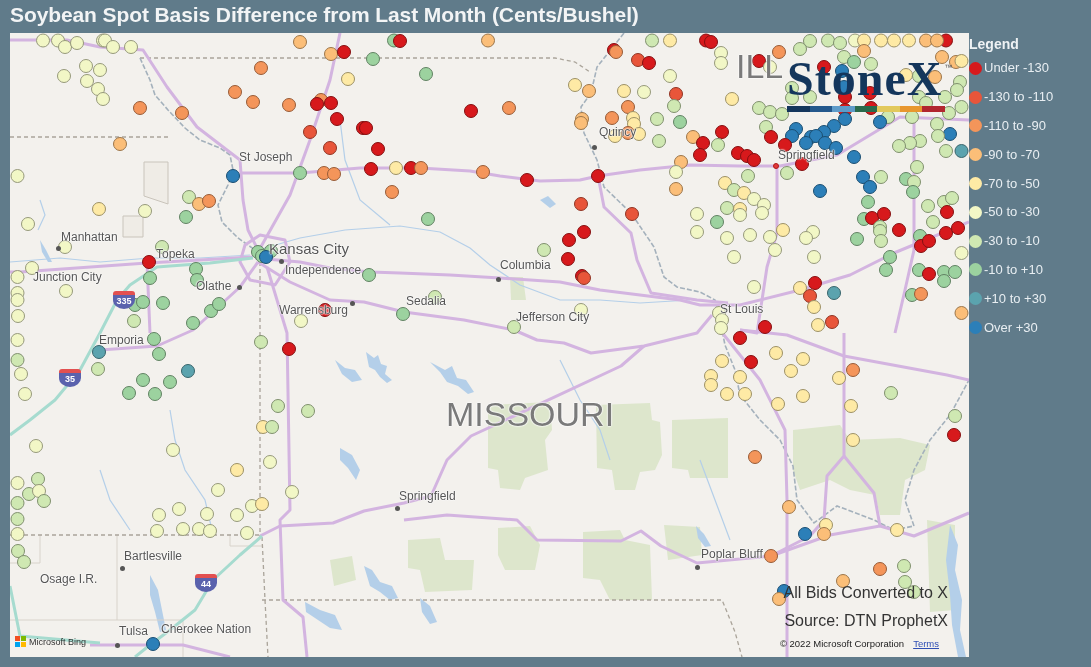 The width and height of the screenshot is (1091, 667). What do you see at coordinates (133, 631) in the screenshot?
I see `city-label: Tulsa` at bounding box center [133, 631].